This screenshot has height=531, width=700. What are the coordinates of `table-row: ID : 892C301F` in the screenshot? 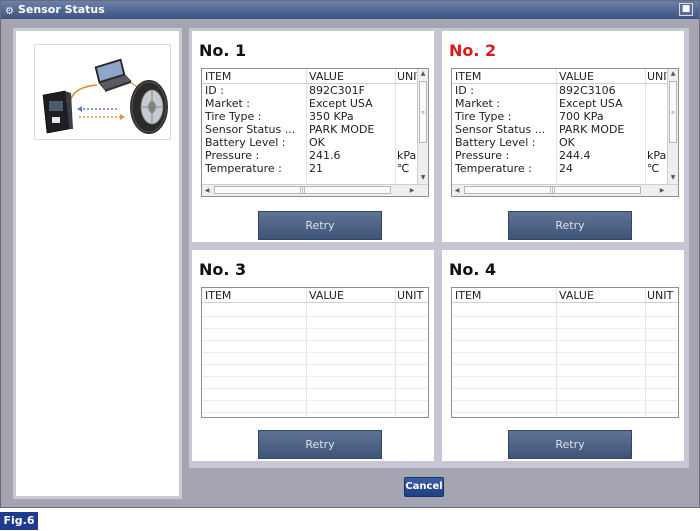 It's located at (315, 91).